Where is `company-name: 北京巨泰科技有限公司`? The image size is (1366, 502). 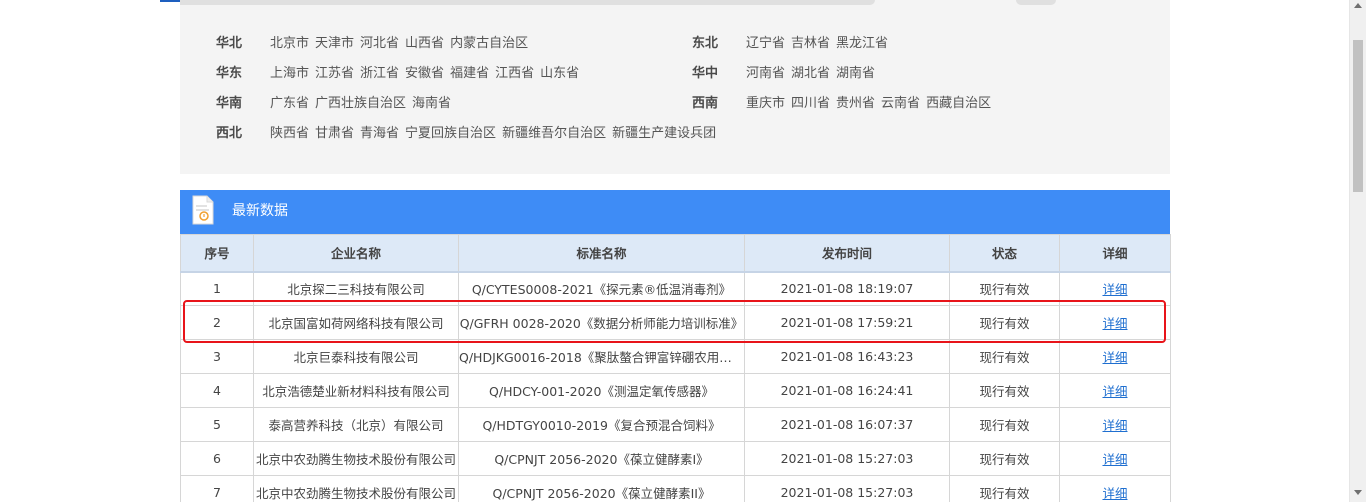 company-name: 北京巨泰科技有限公司 is located at coordinates (356, 356).